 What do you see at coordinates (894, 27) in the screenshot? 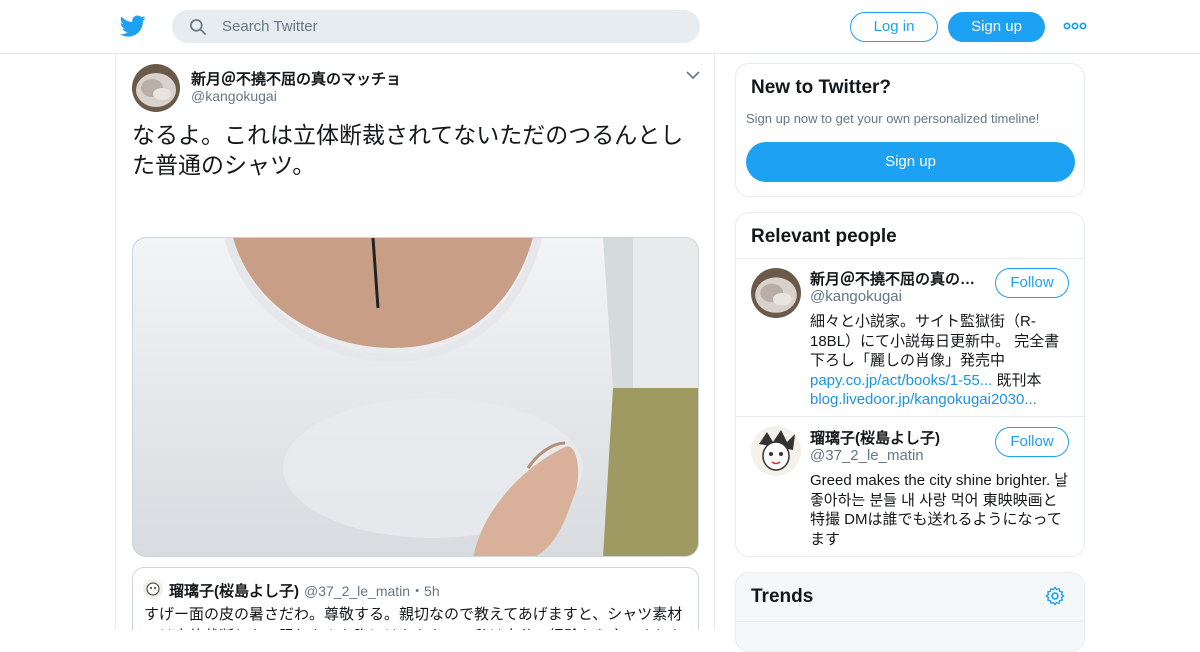
I see `login-button: Log in` at bounding box center [894, 27].